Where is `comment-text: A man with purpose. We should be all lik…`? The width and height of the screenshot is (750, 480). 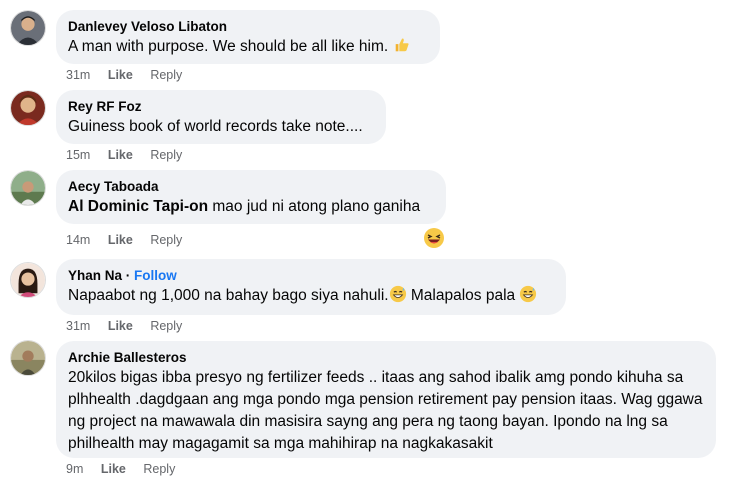 comment-text: A man with purpose. We should be all lik… is located at coordinates (248, 47).